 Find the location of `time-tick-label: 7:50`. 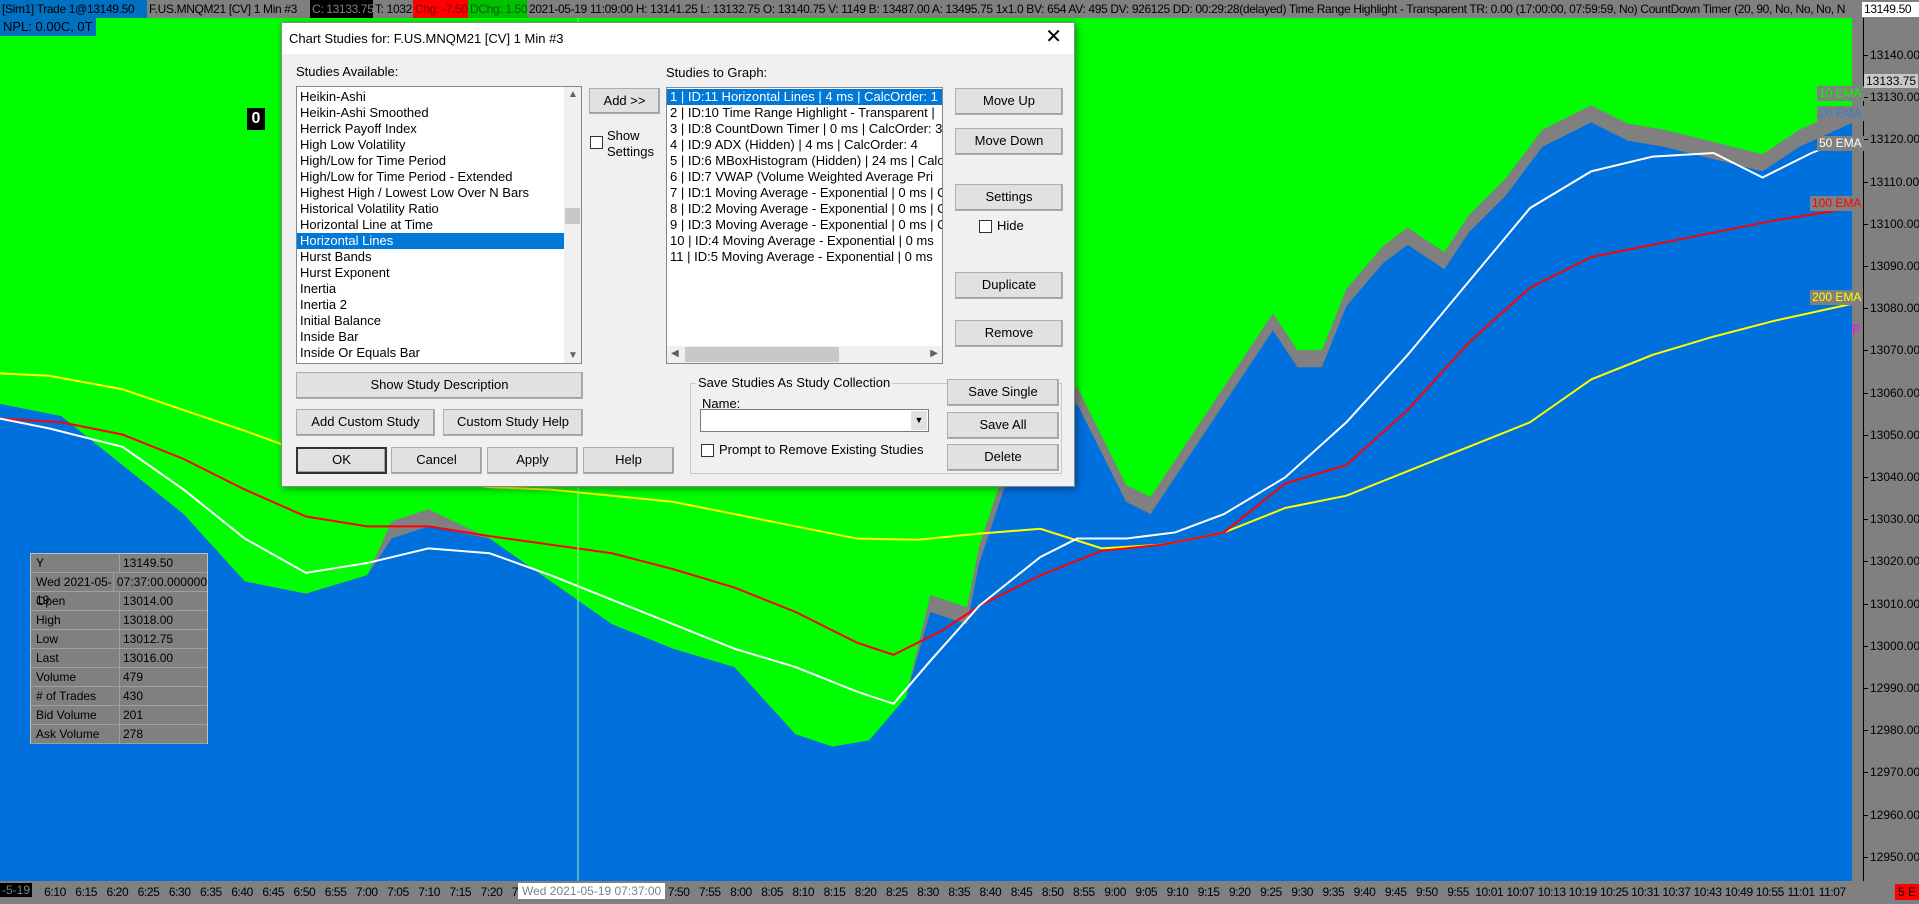

time-tick-label: 7:50 is located at coordinates (678, 892).